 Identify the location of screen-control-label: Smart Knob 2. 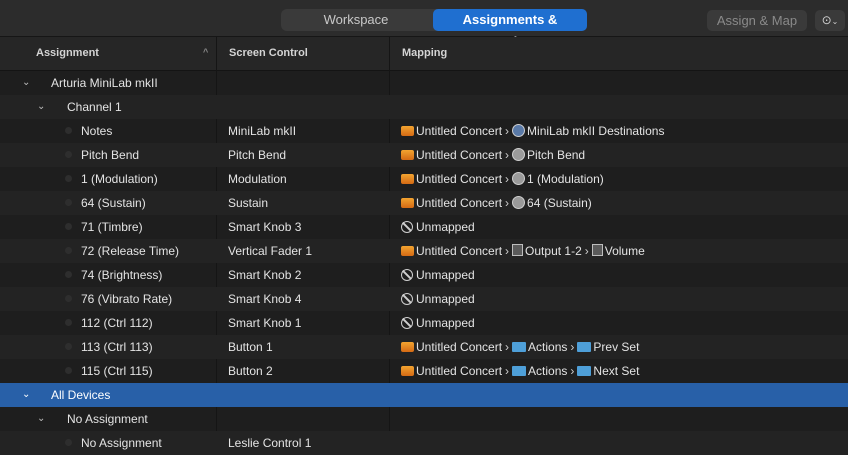
(265, 275).